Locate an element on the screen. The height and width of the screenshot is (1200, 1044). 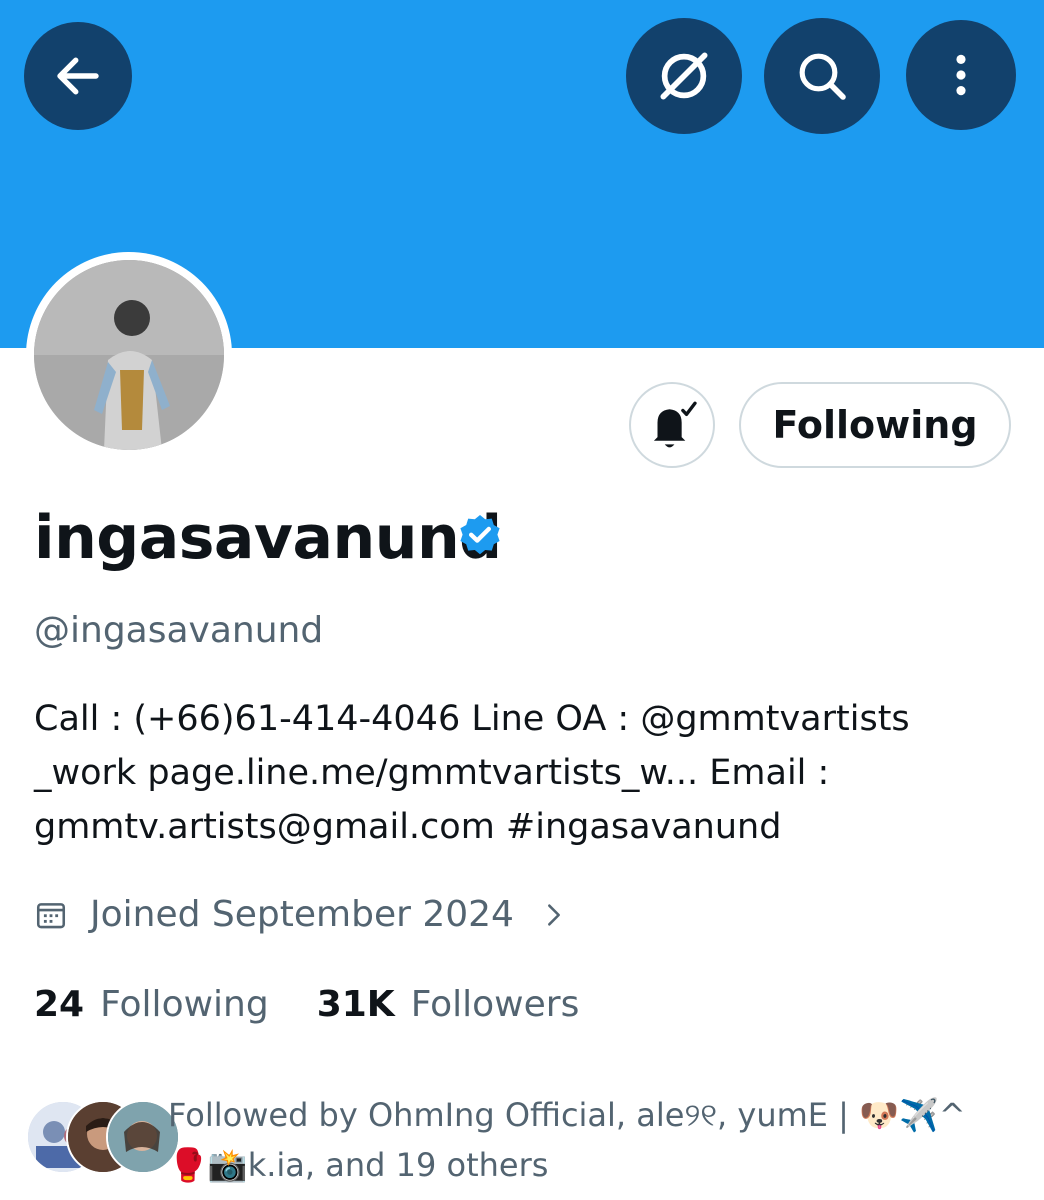
followed-by-line: 🥊📸k.ia, and 19 others is located at coordinates (358, 1165).